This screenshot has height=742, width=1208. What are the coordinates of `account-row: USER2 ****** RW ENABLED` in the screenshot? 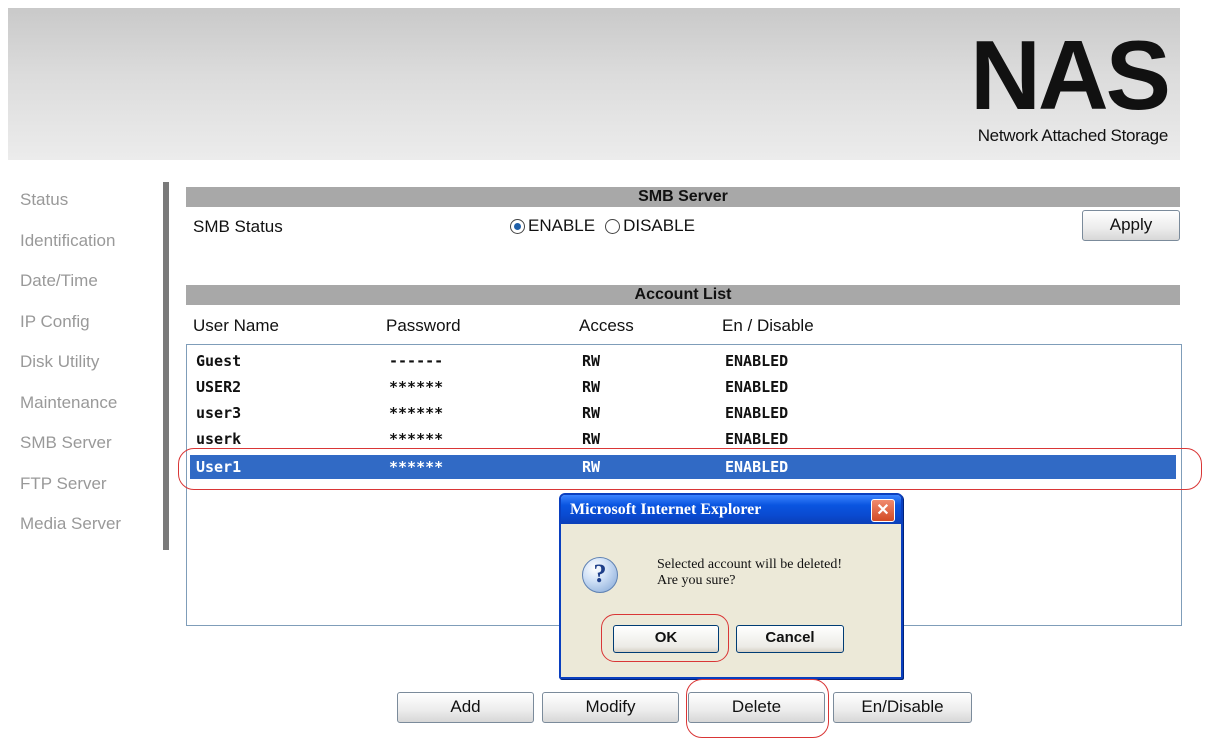 It's located at (683, 387).